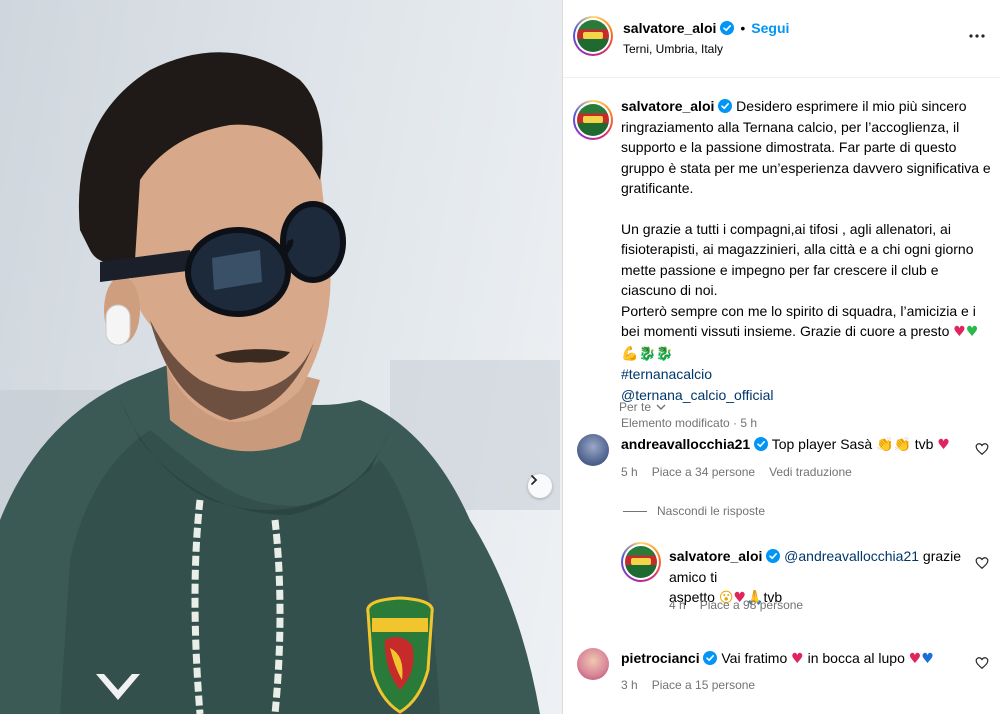  What do you see at coordinates (540, 486) in the screenshot?
I see `carousel-next-button` at bounding box center [540, 486].